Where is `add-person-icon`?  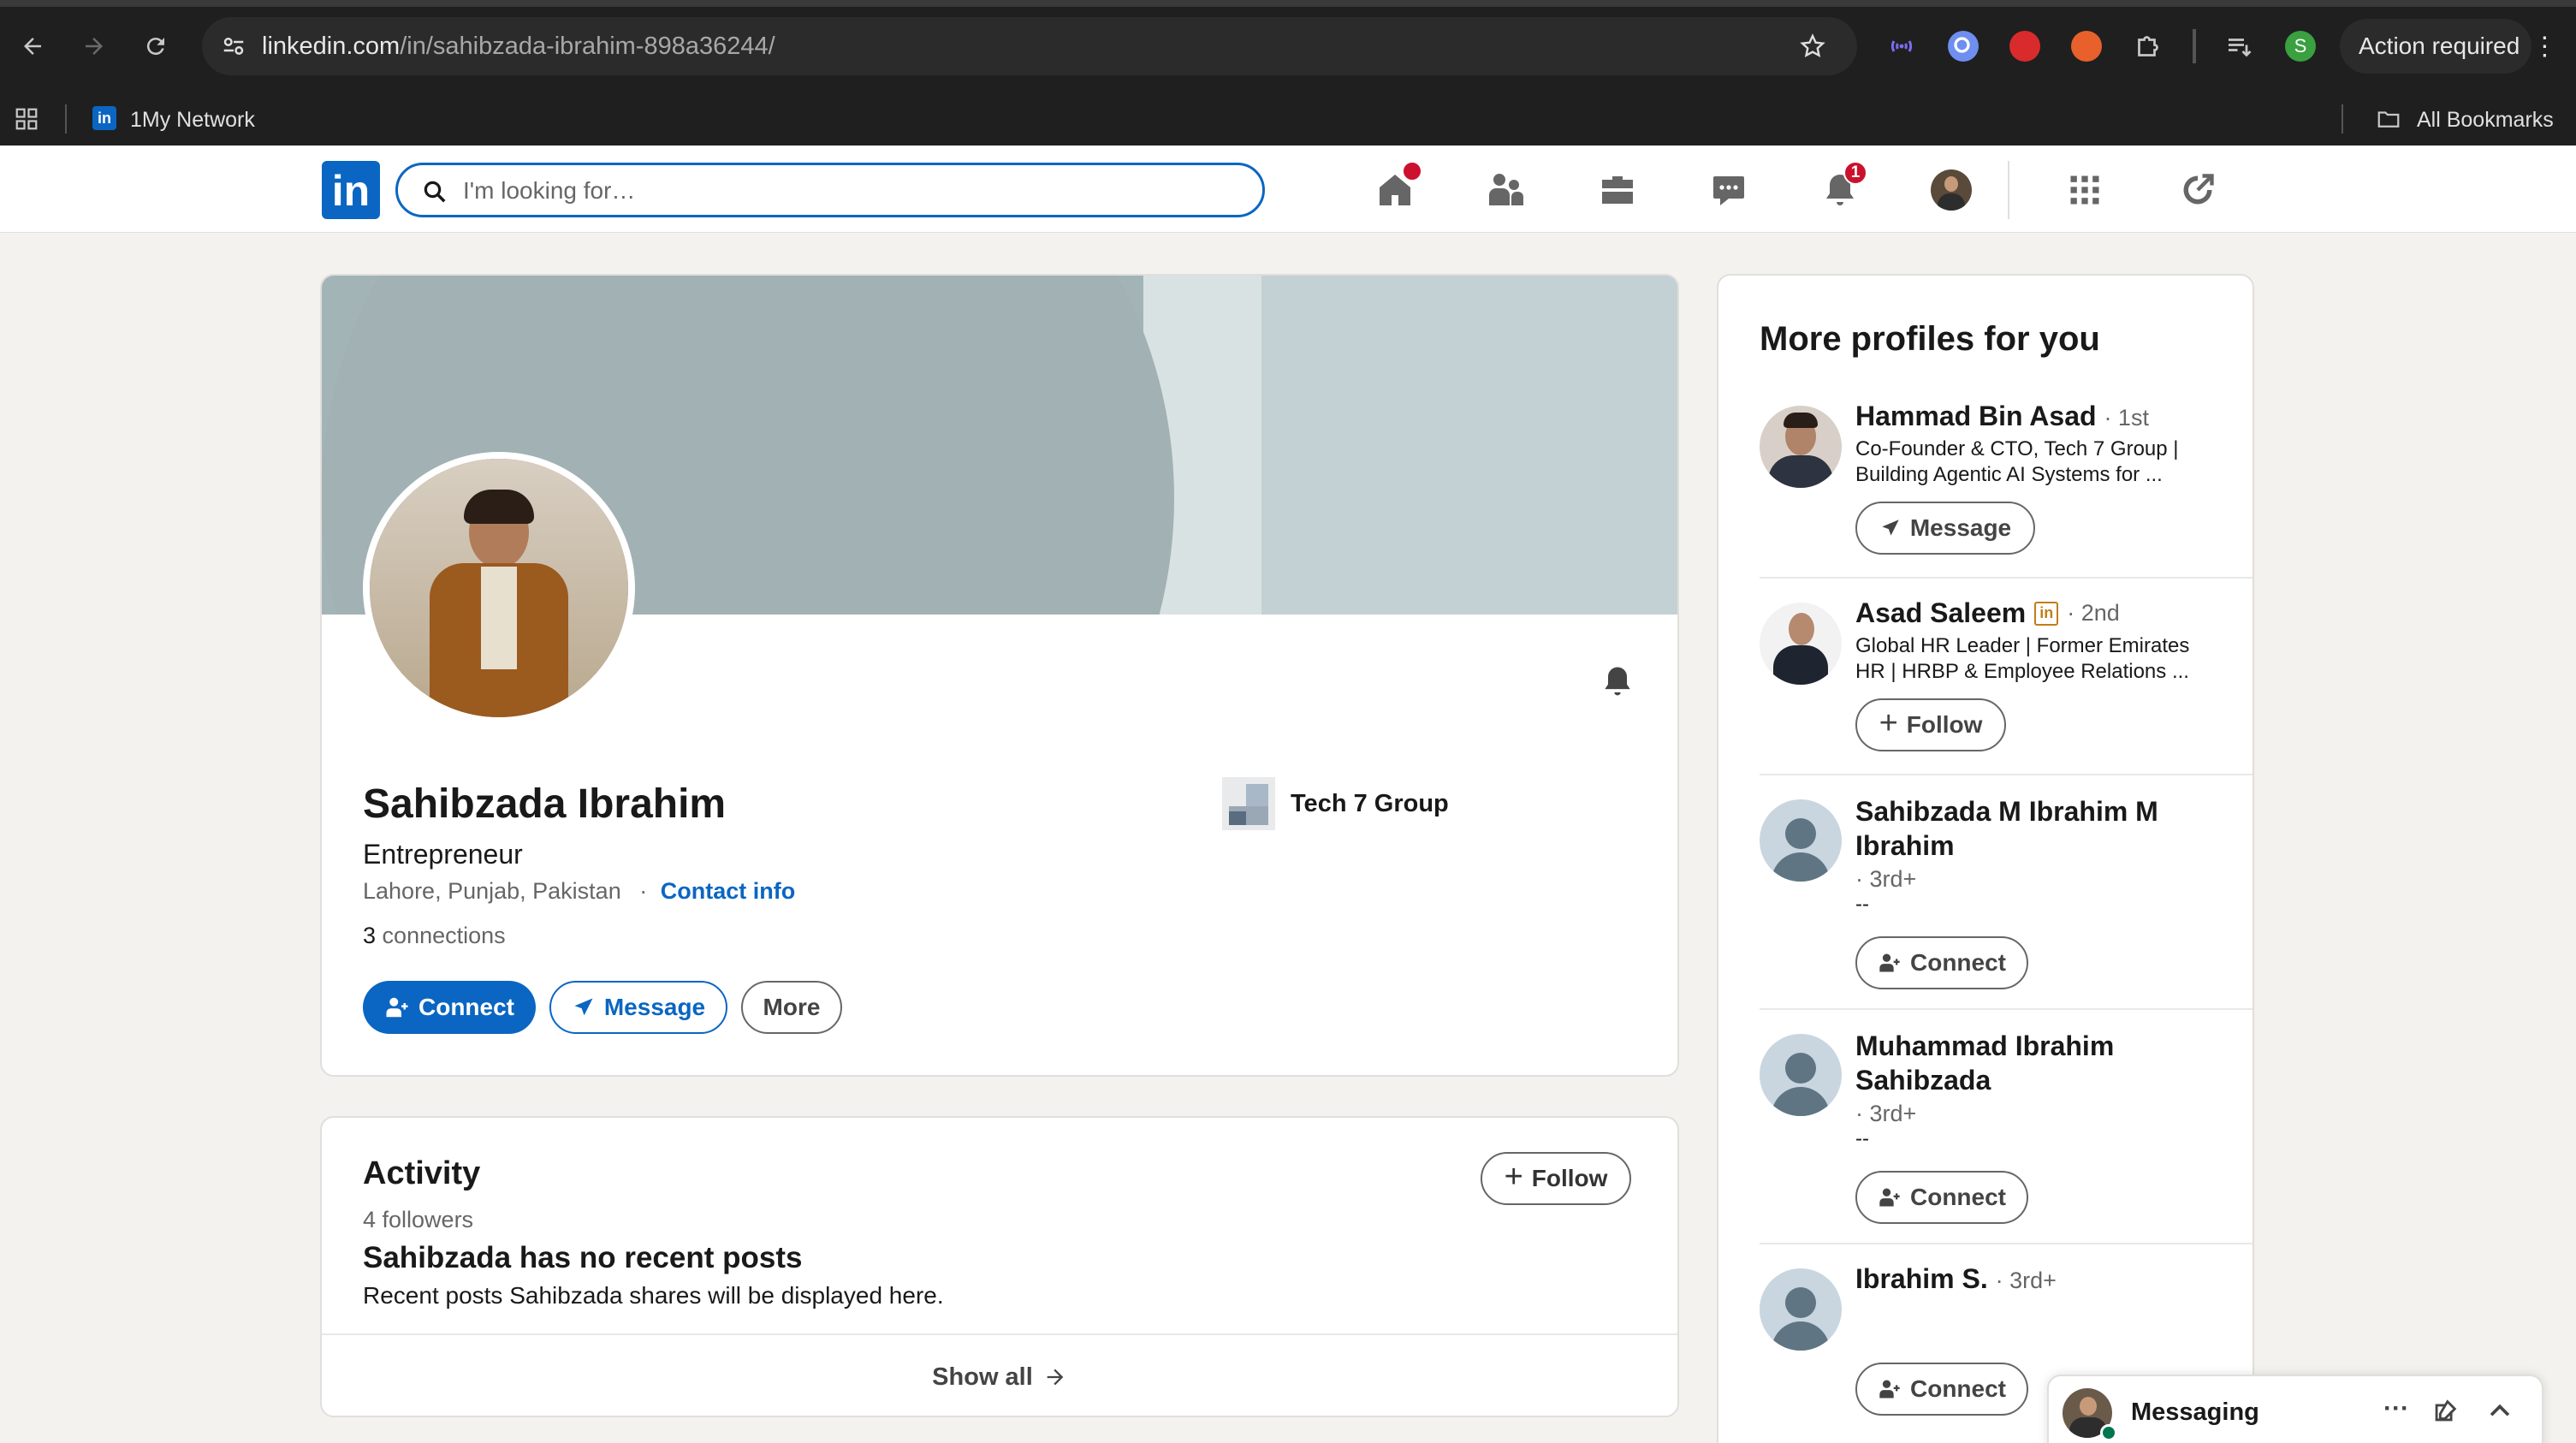 add-person-icon is located at coordinates (1889, 962).